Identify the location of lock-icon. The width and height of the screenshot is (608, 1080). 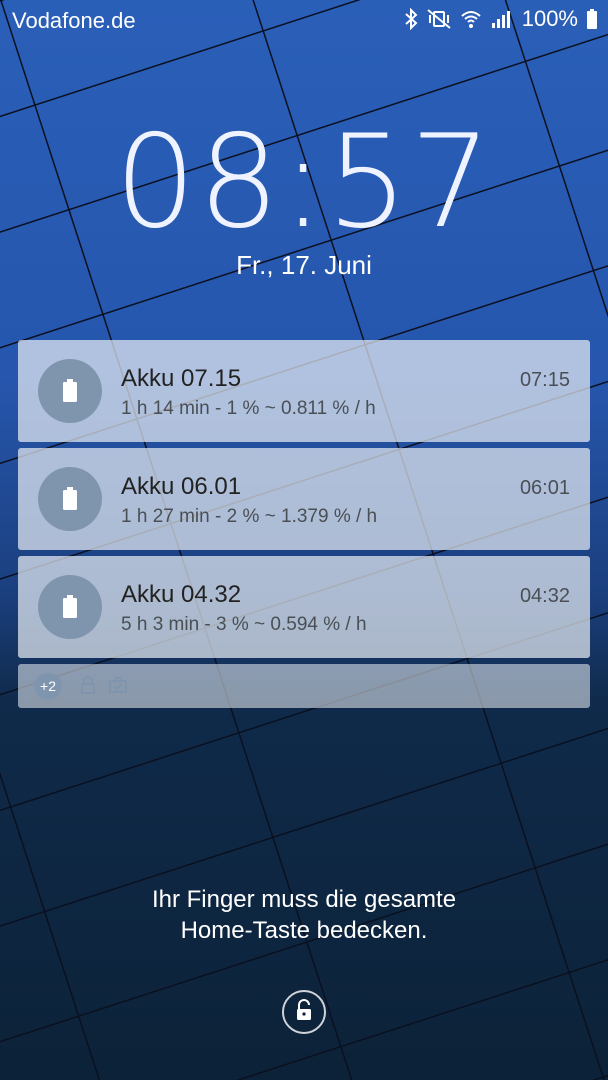
(88, 687).